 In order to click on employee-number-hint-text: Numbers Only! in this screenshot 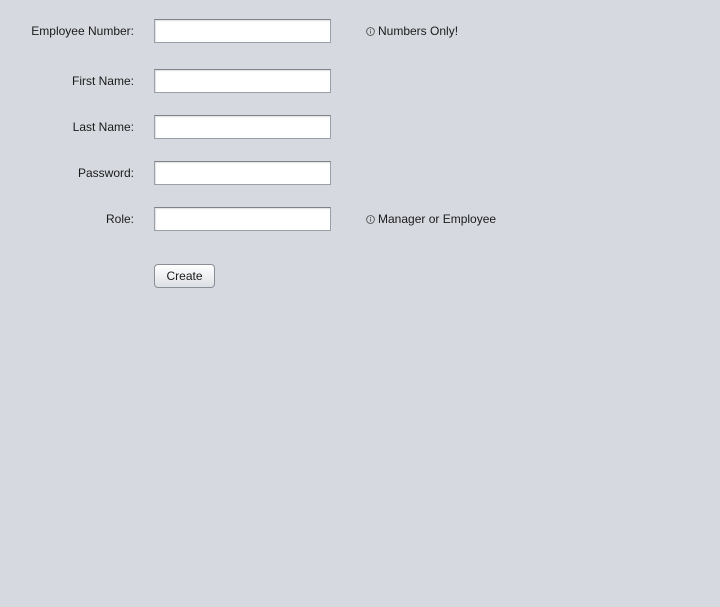, I will do `click(418, 31)`.